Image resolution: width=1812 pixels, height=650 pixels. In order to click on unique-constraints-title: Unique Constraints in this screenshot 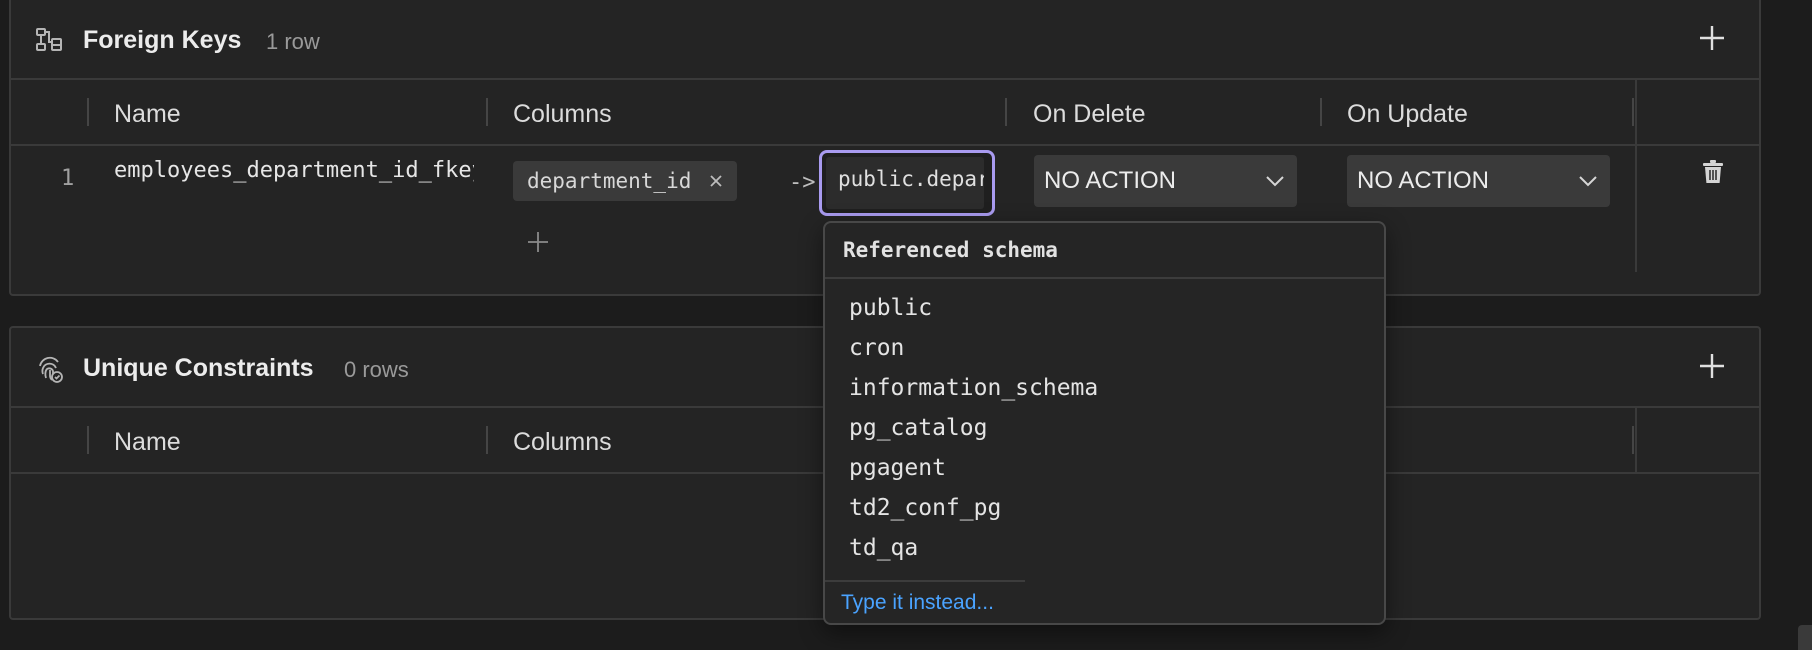, I will do `click(198, 368)`.